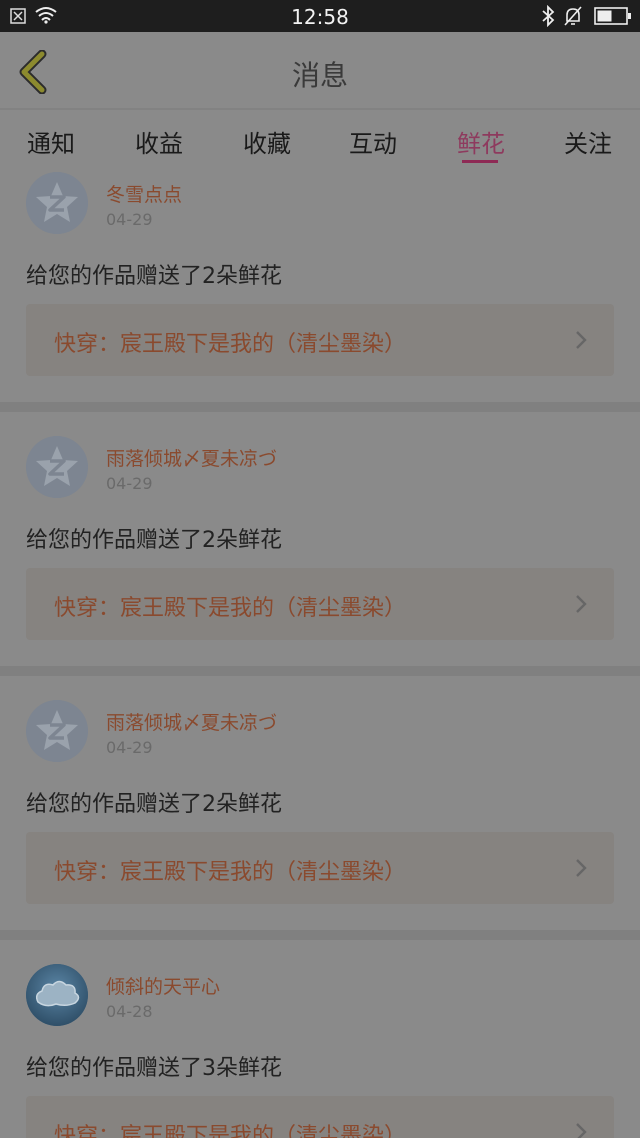 This screenshot has height=1138, width=640. I want to click on page-title: 消息, so click(319, 75).